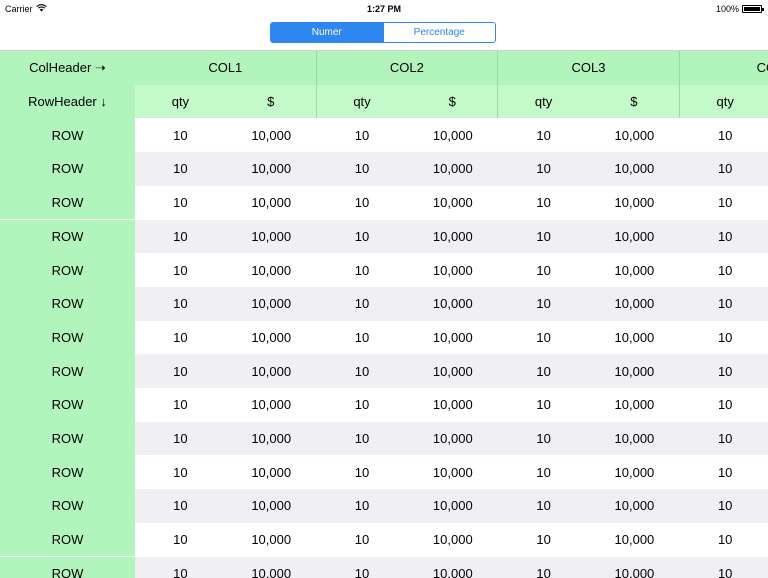 This screenshot has height=578, width=768. I want to click on column-header: COL2, so click(407, 68).